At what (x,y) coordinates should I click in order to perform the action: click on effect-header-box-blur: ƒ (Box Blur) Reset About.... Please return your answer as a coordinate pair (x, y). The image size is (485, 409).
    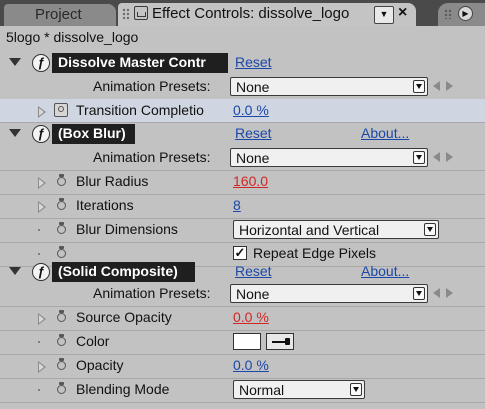
    Looking at the image, I should click on (242, 134).